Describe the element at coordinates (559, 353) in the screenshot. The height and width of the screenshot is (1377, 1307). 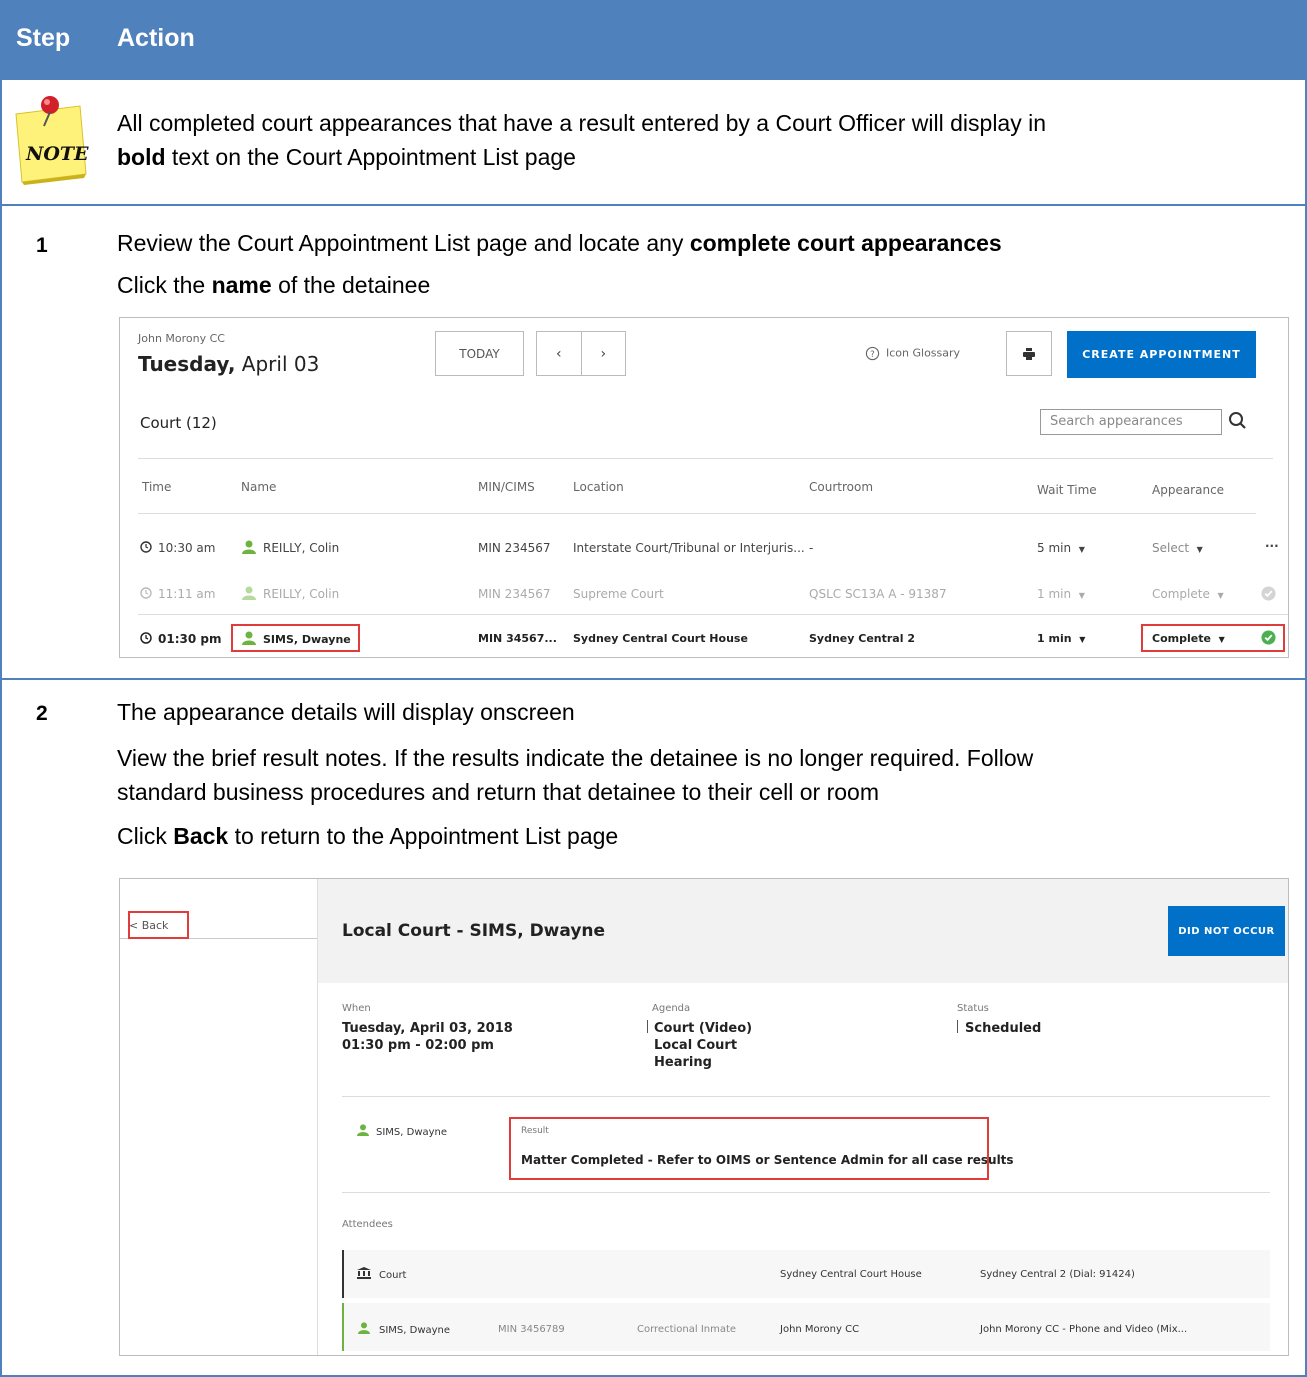
I see `previous-day-button: ‹` at that location.